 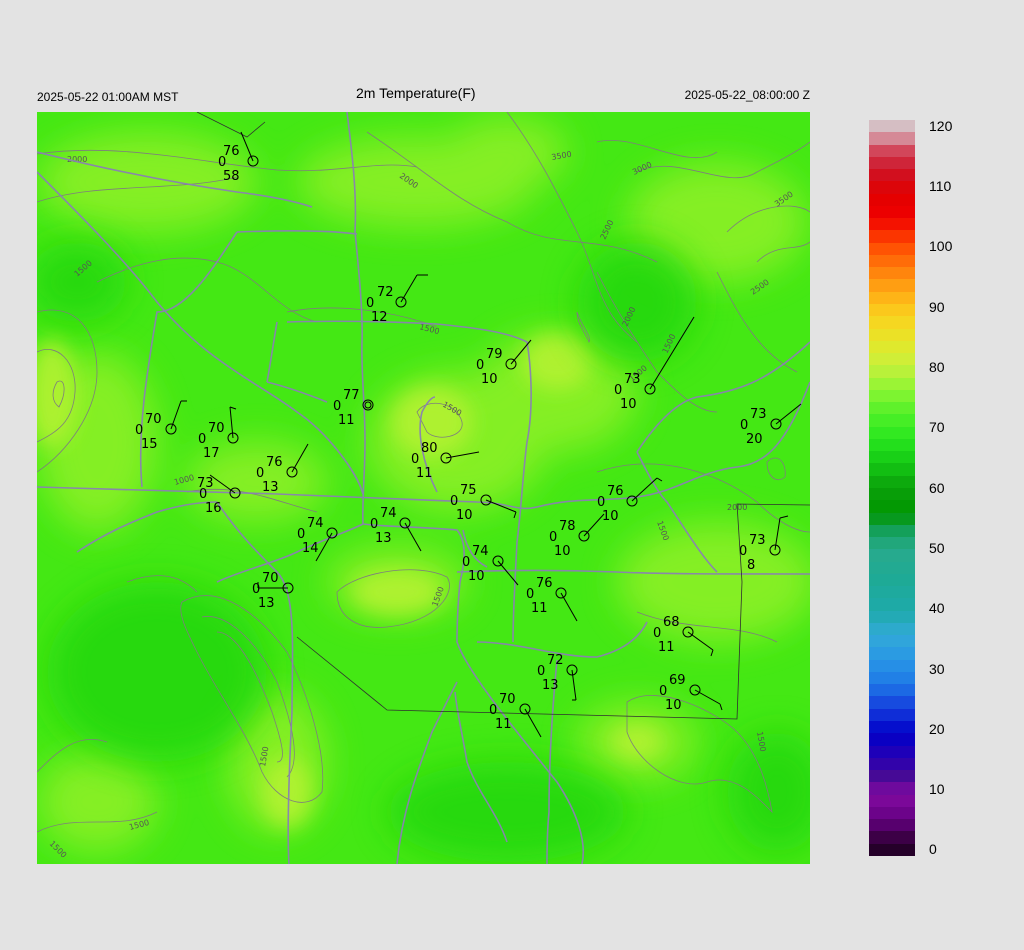 What do you see at coordinates (933, 849) in the screenshot?
I see `colorbar-tick-0: 0` at bounding box center [933, 849].